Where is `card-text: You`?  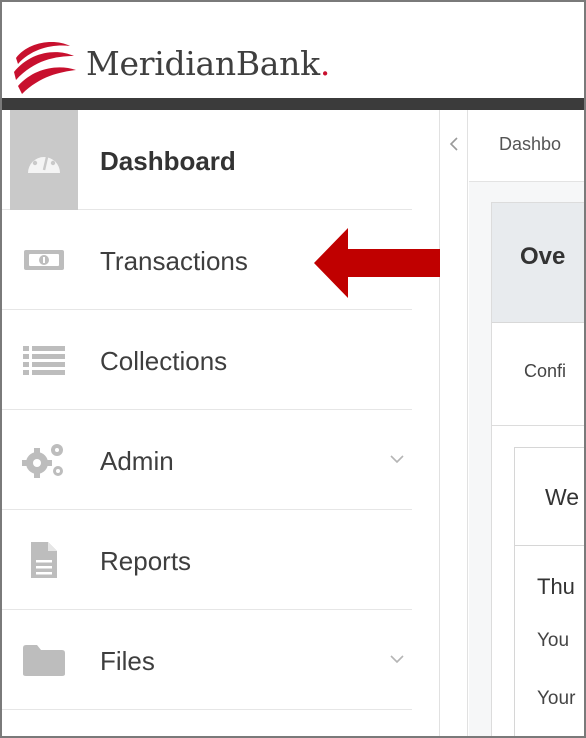 card-text: You is located at coordinates (553, 640).